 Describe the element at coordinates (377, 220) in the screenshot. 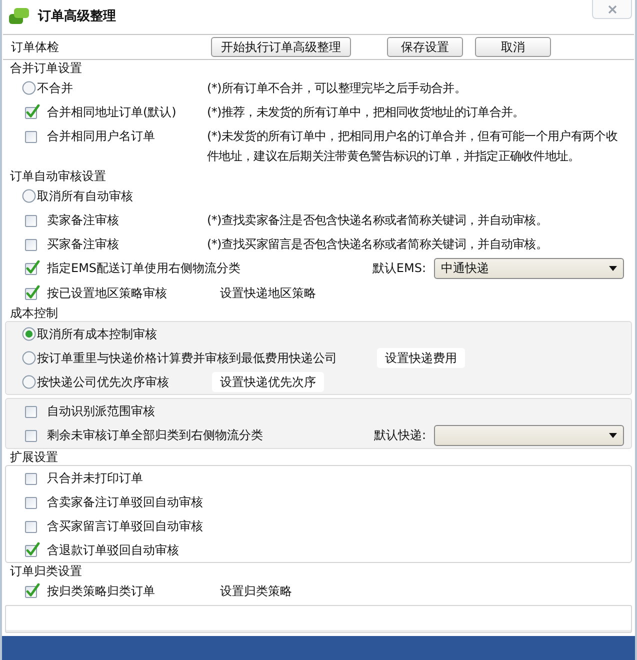

I see `option-description: (*)查找卖家备注是否包含快递名称或者简称关键词，并自动审核。` at that location.